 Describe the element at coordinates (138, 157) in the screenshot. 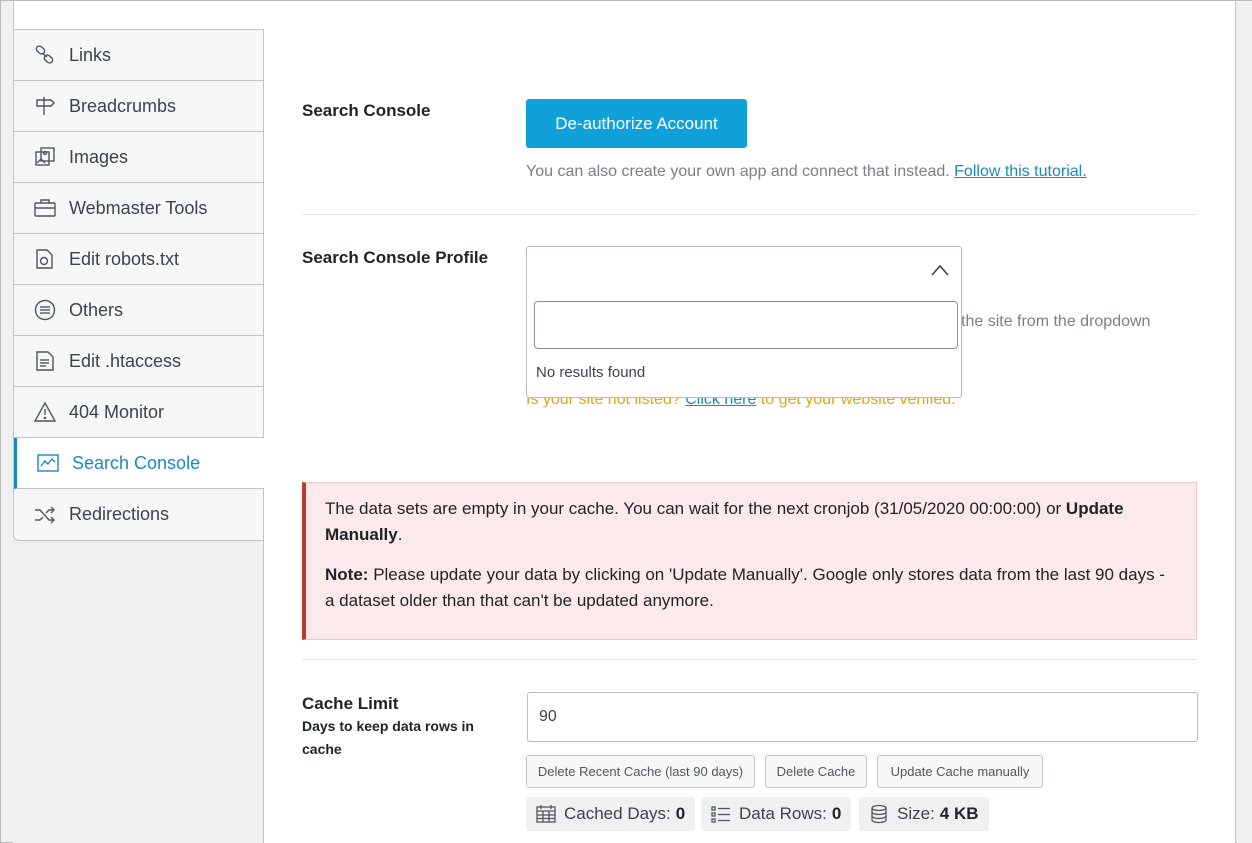

I see `sidebar-item-images: Images` at that location.